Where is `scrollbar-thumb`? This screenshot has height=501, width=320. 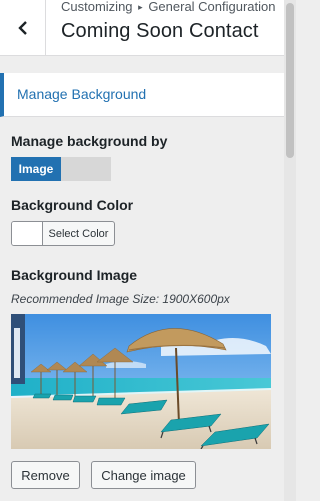
scrollbar-thumb is located at coordinates (290, 80).